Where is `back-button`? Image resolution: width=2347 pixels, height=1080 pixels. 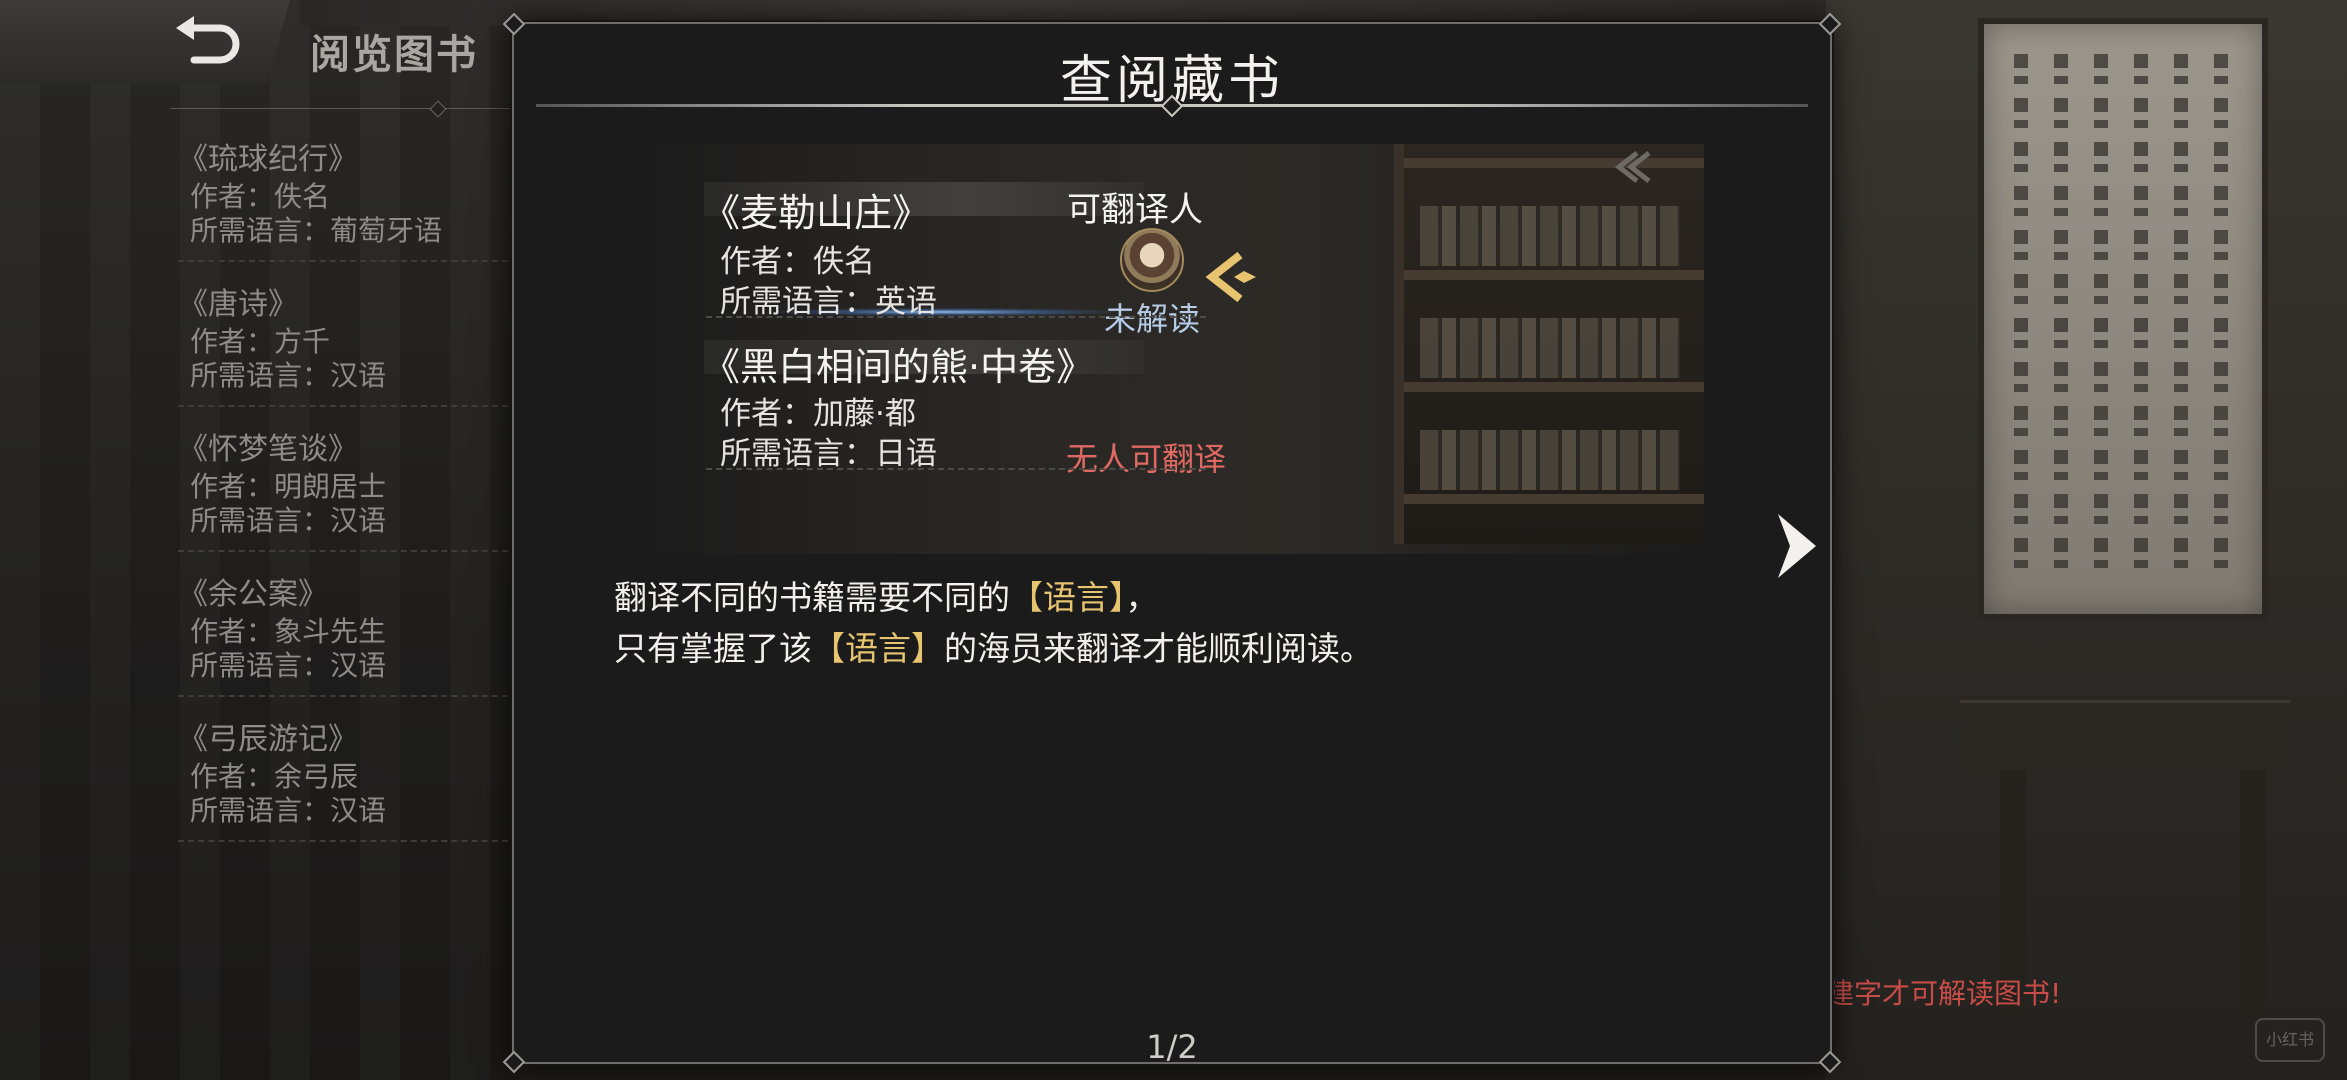
back-button is located at coordinates (145, 42).